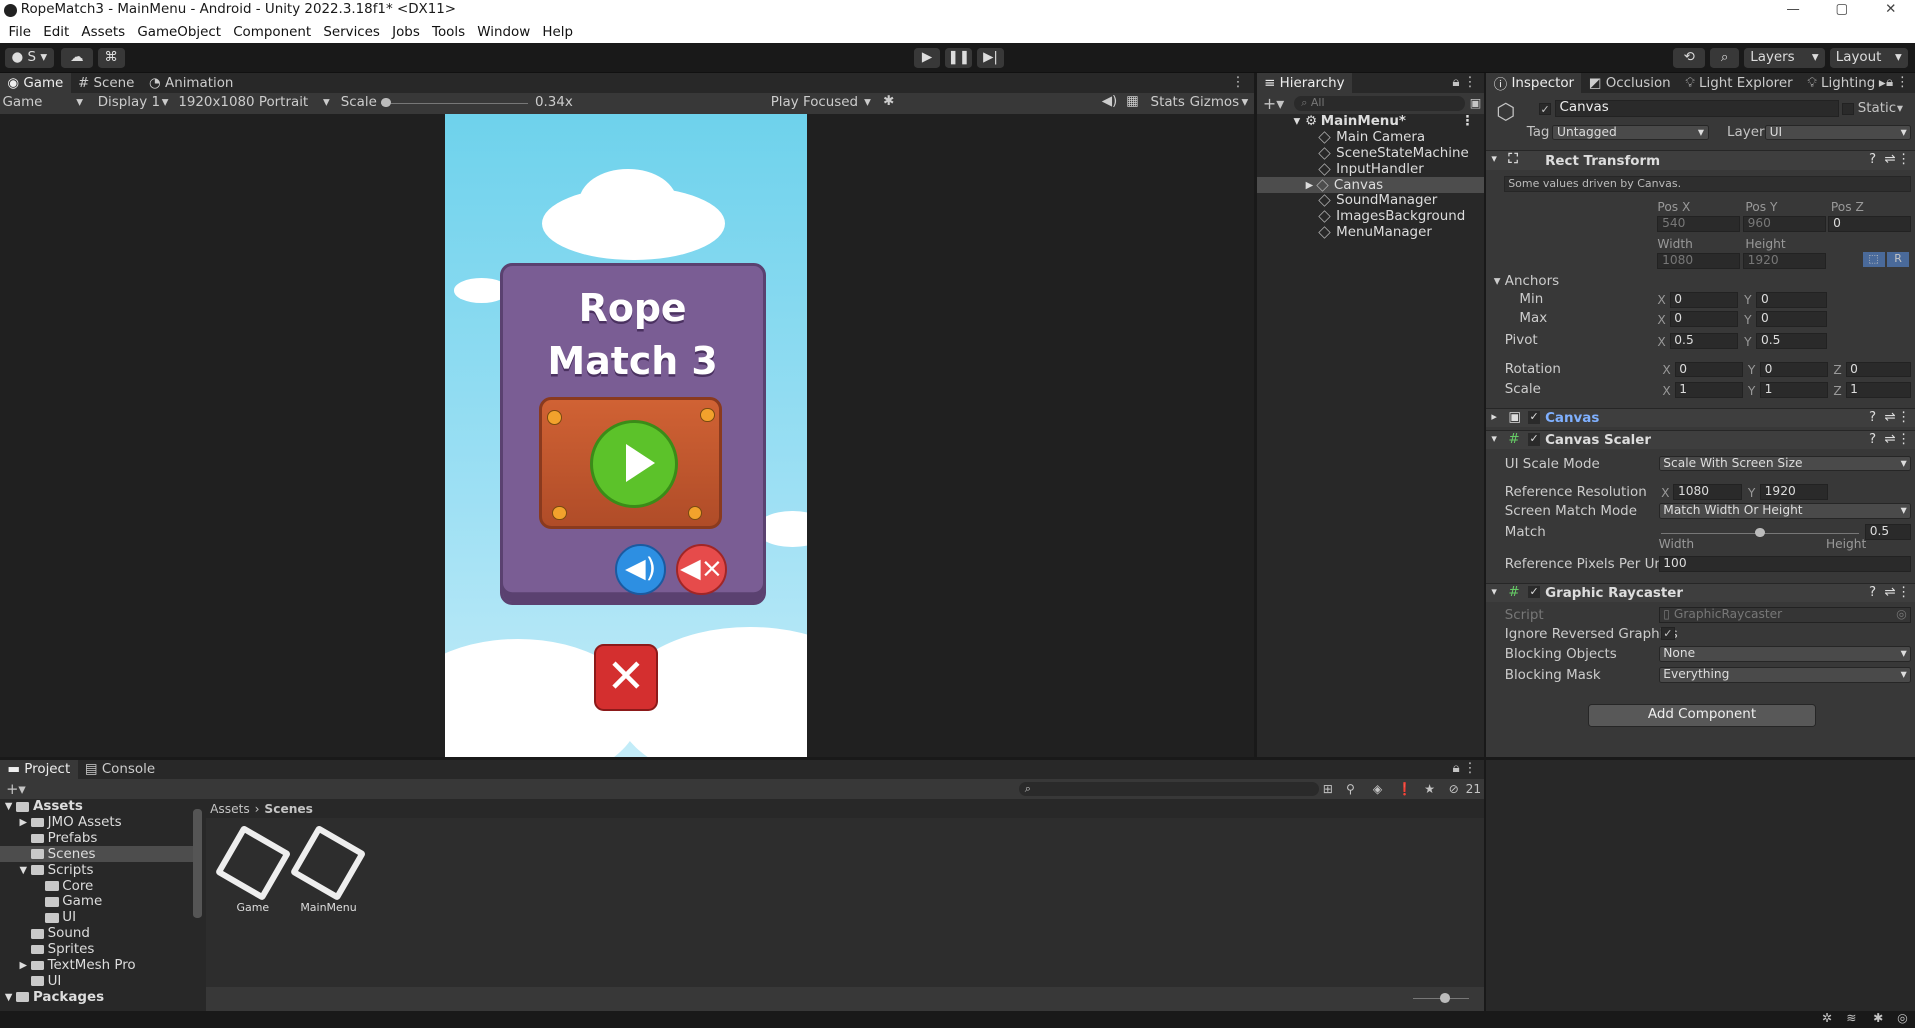 This screenshot has width=1915, height=1028. What do you see at coordinates (1534, 417) in the screenshot?
I see `canvas-enabled-checkbox: ✓` at bounding box center [1534, 417].